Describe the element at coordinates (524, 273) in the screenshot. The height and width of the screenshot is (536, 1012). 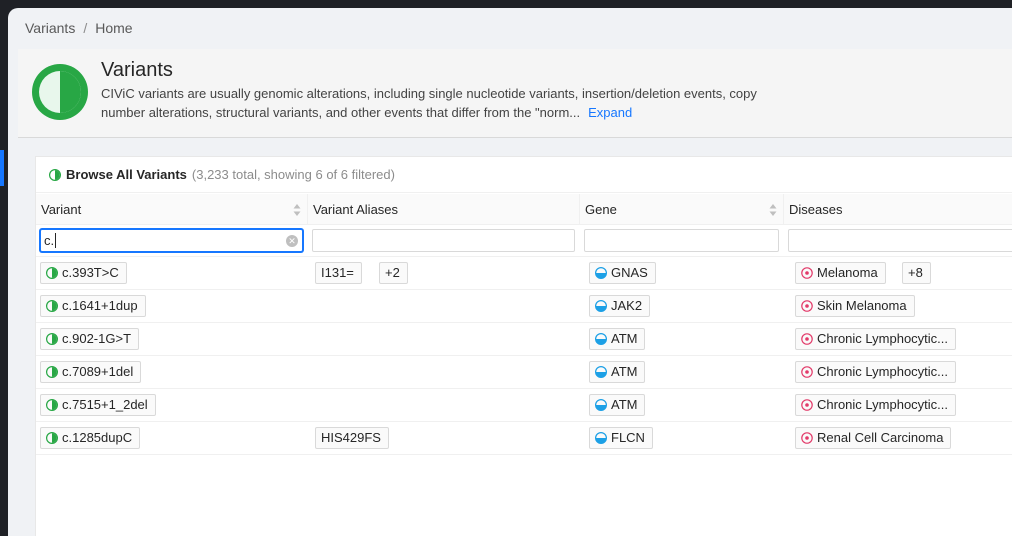
I see `table-row: c.393T>C I131= +2 GNAS Melanoma +8` at that location.